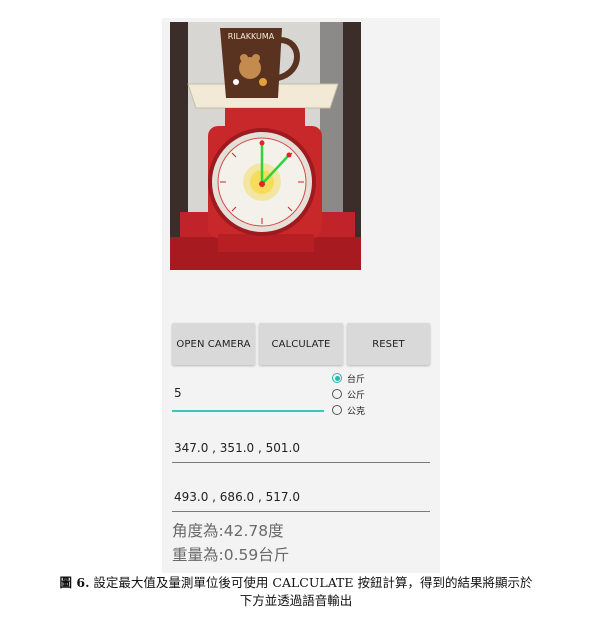  What do you see at coordinates (296, 600) in the screenshot?
I see `caption-line-2: 下方並透過語音輸出` at bounding box center [296, 600].